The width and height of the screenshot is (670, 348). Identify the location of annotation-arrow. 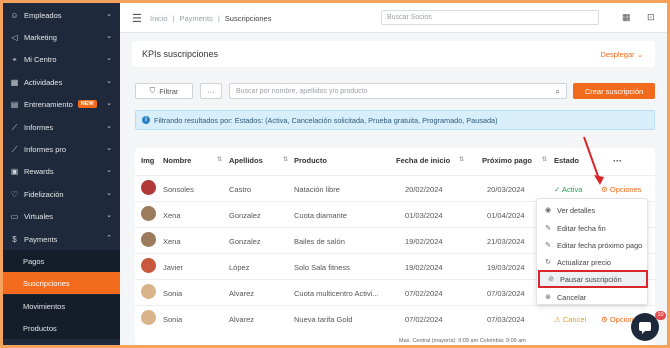
(593, 160).